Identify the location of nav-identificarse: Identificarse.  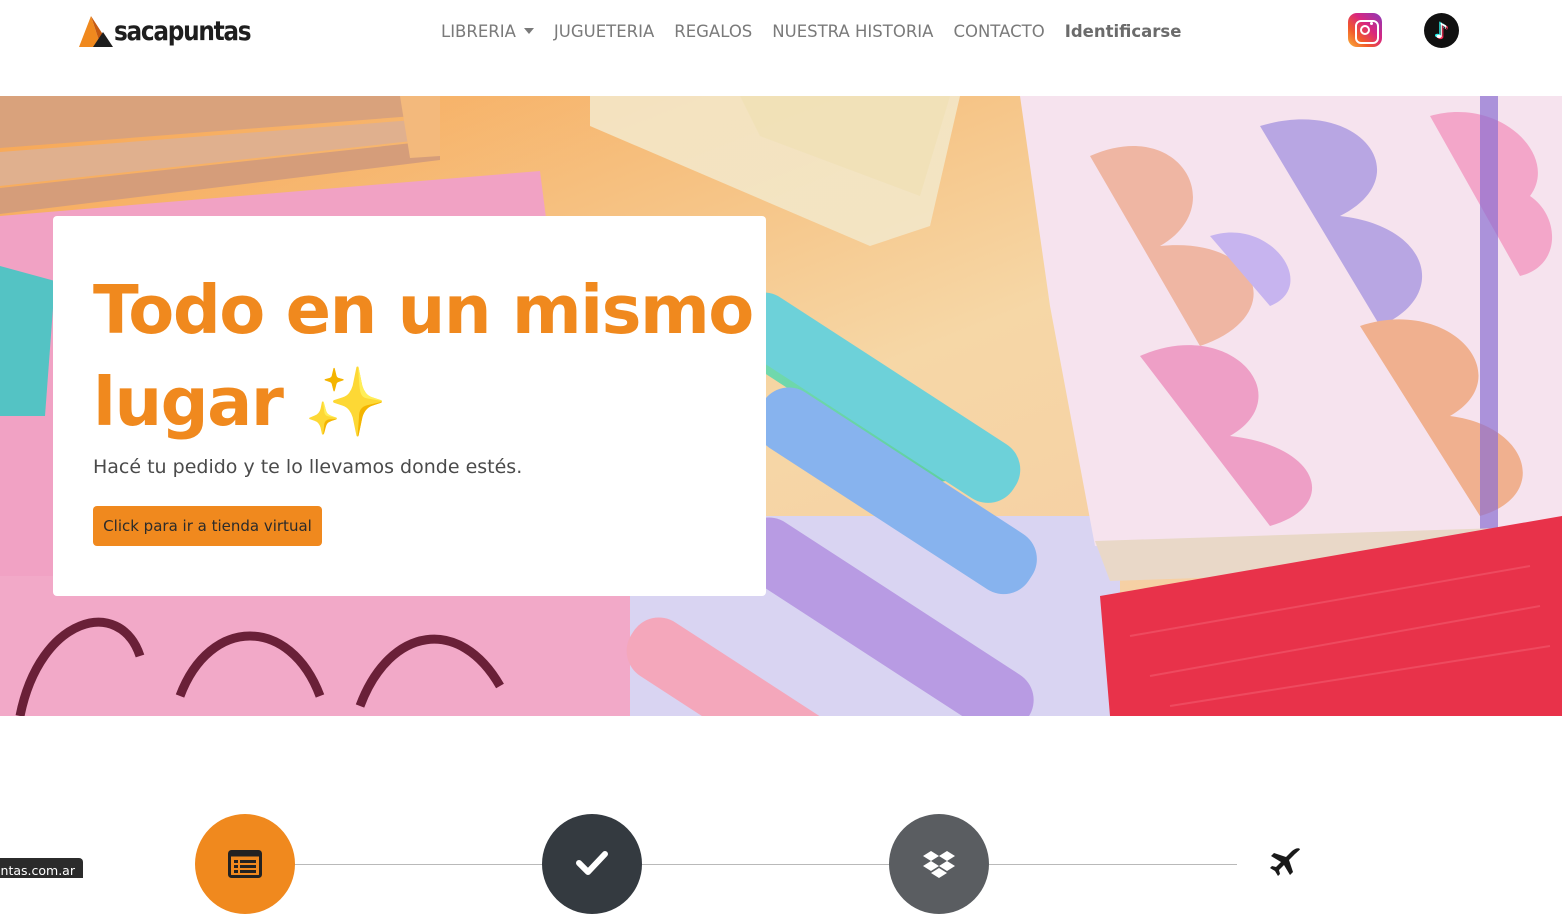
(1123, 31).